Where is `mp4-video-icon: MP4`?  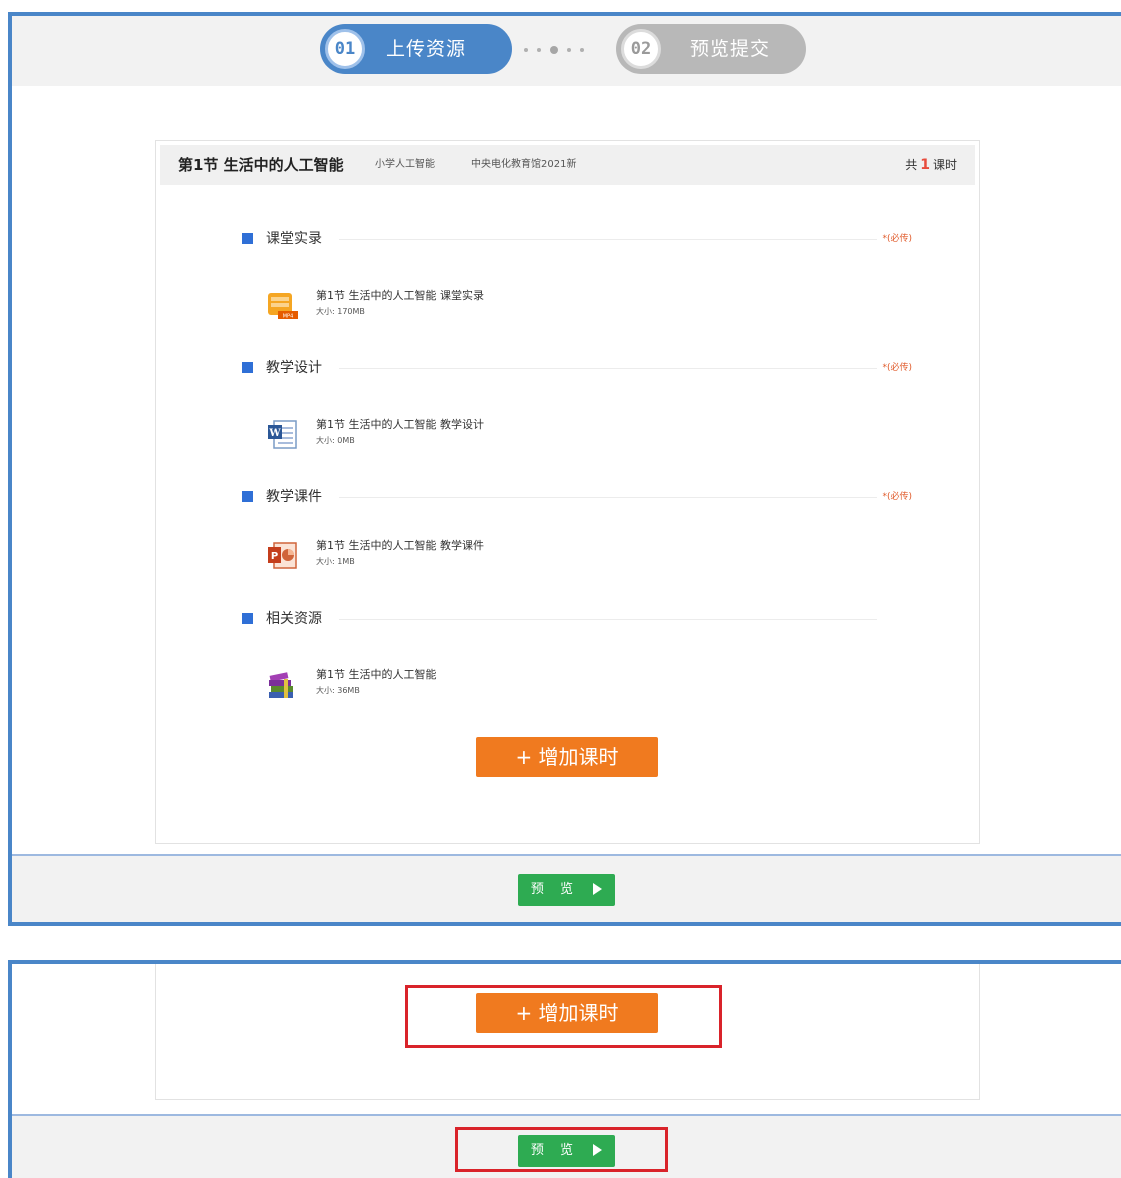
mp4-video-icon: MP4 is located at coordinates (283, 306).